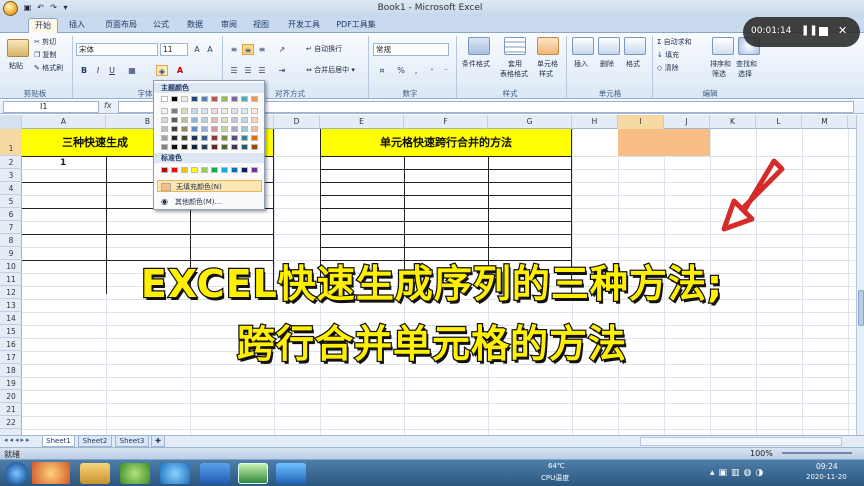 This screenshot has height=486, width=864. I want to click on cell-i1-selected, so click(664, 142).